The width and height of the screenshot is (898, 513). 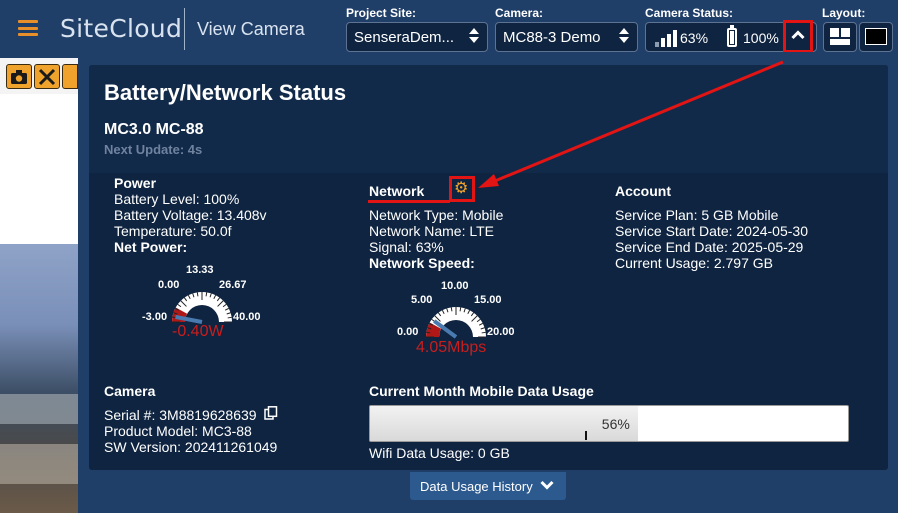 What do you see at coordinates (408, 332) in the screenshot?
I see `network-speed-gauge-tick-label: 0.00` at bounding box center [408, 332].